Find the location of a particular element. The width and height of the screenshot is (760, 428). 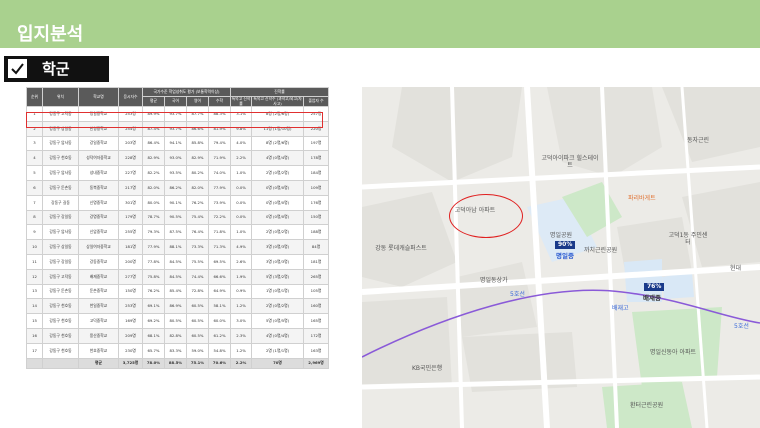

table-cell: 84명 is located at coordinates (316, 247).